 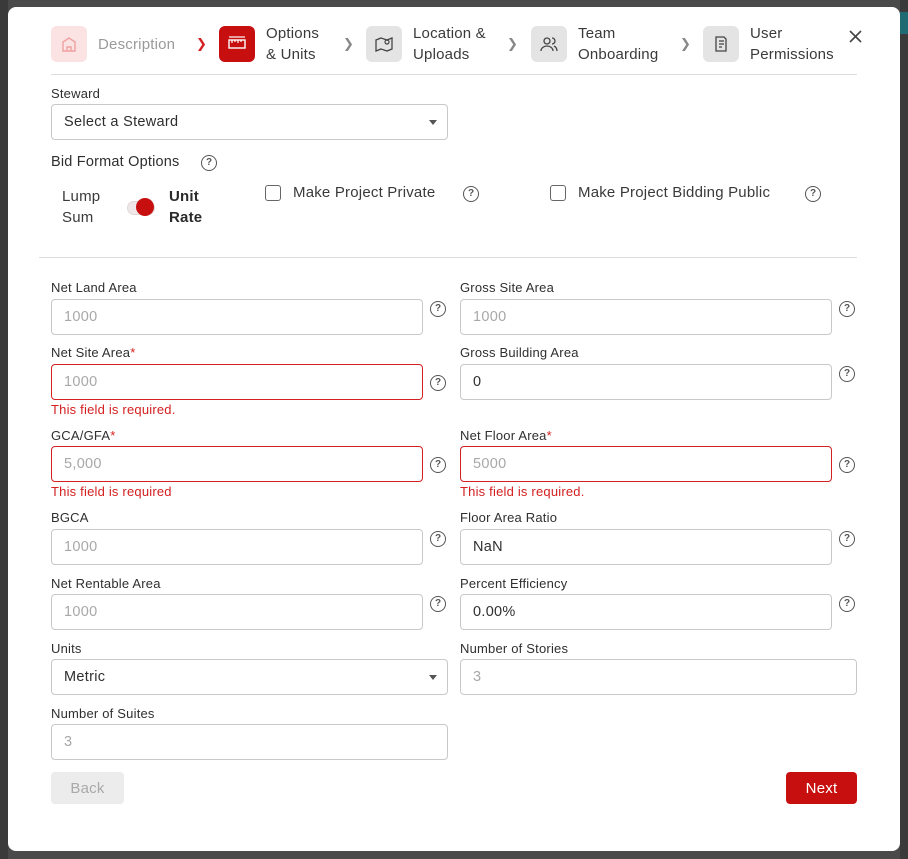 What do you see at coordinates (87, 788) in the screenshot?
I see `back-button: Back` at bounding box center [87, 788].